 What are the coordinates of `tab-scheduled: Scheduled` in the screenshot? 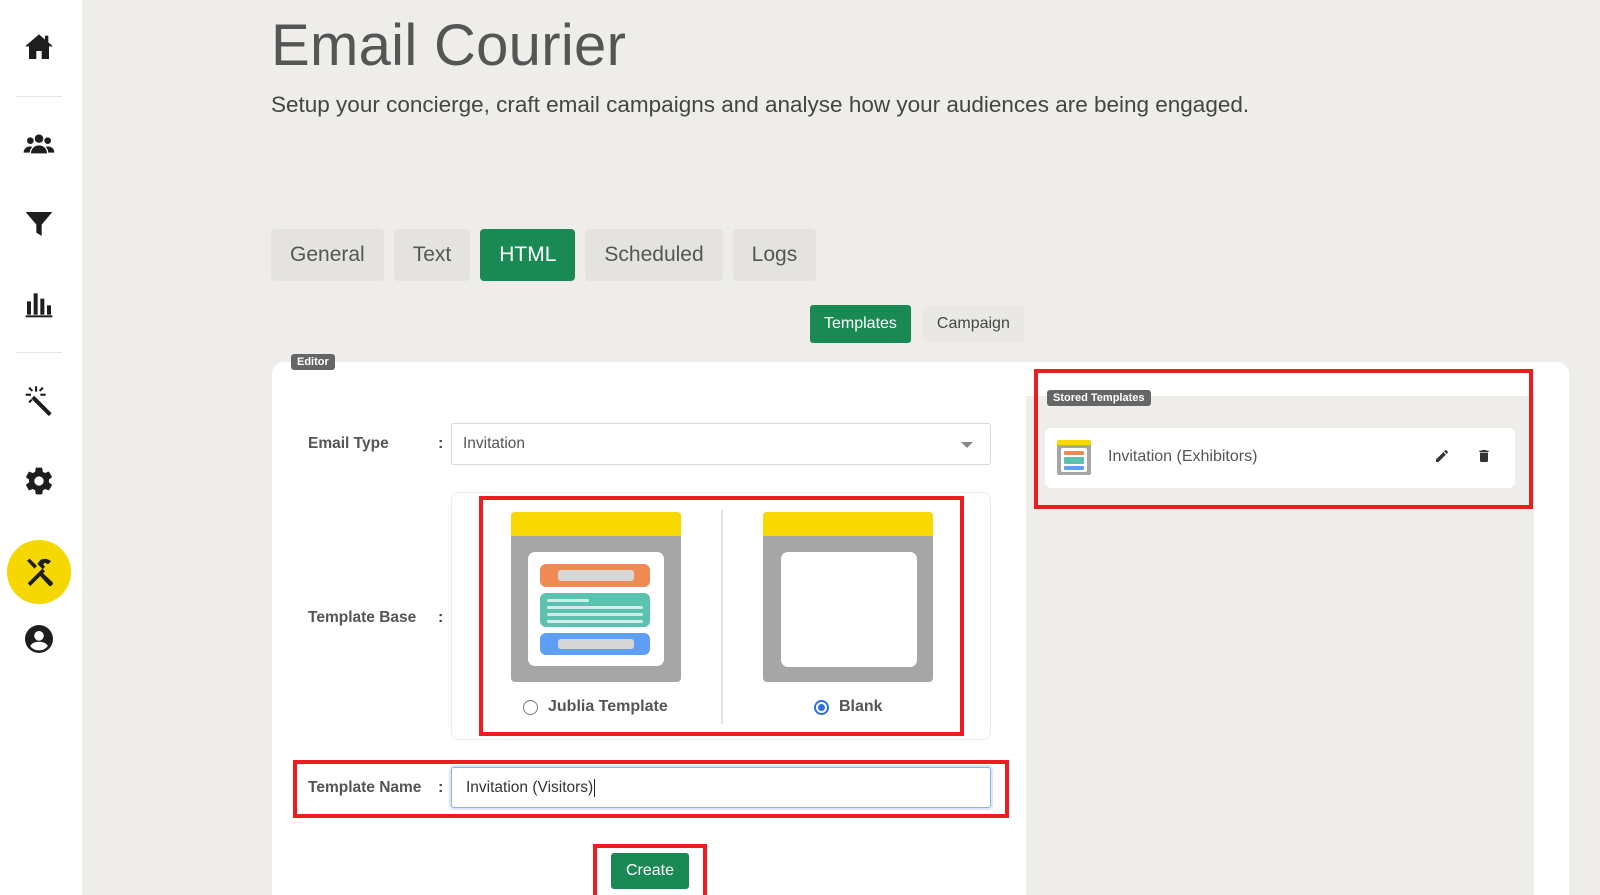 It's located at (654, 255).